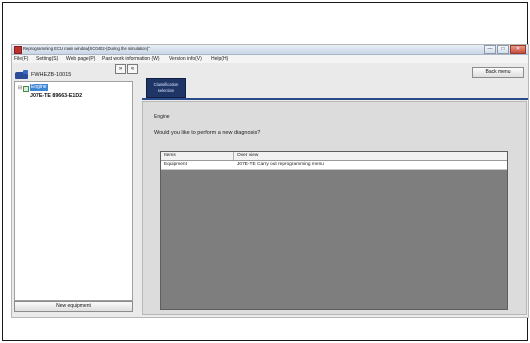 Image resolution: width=530 pixels, height=343 pixels. I want to click on column-header-overview: Over view, so click(247, 156).